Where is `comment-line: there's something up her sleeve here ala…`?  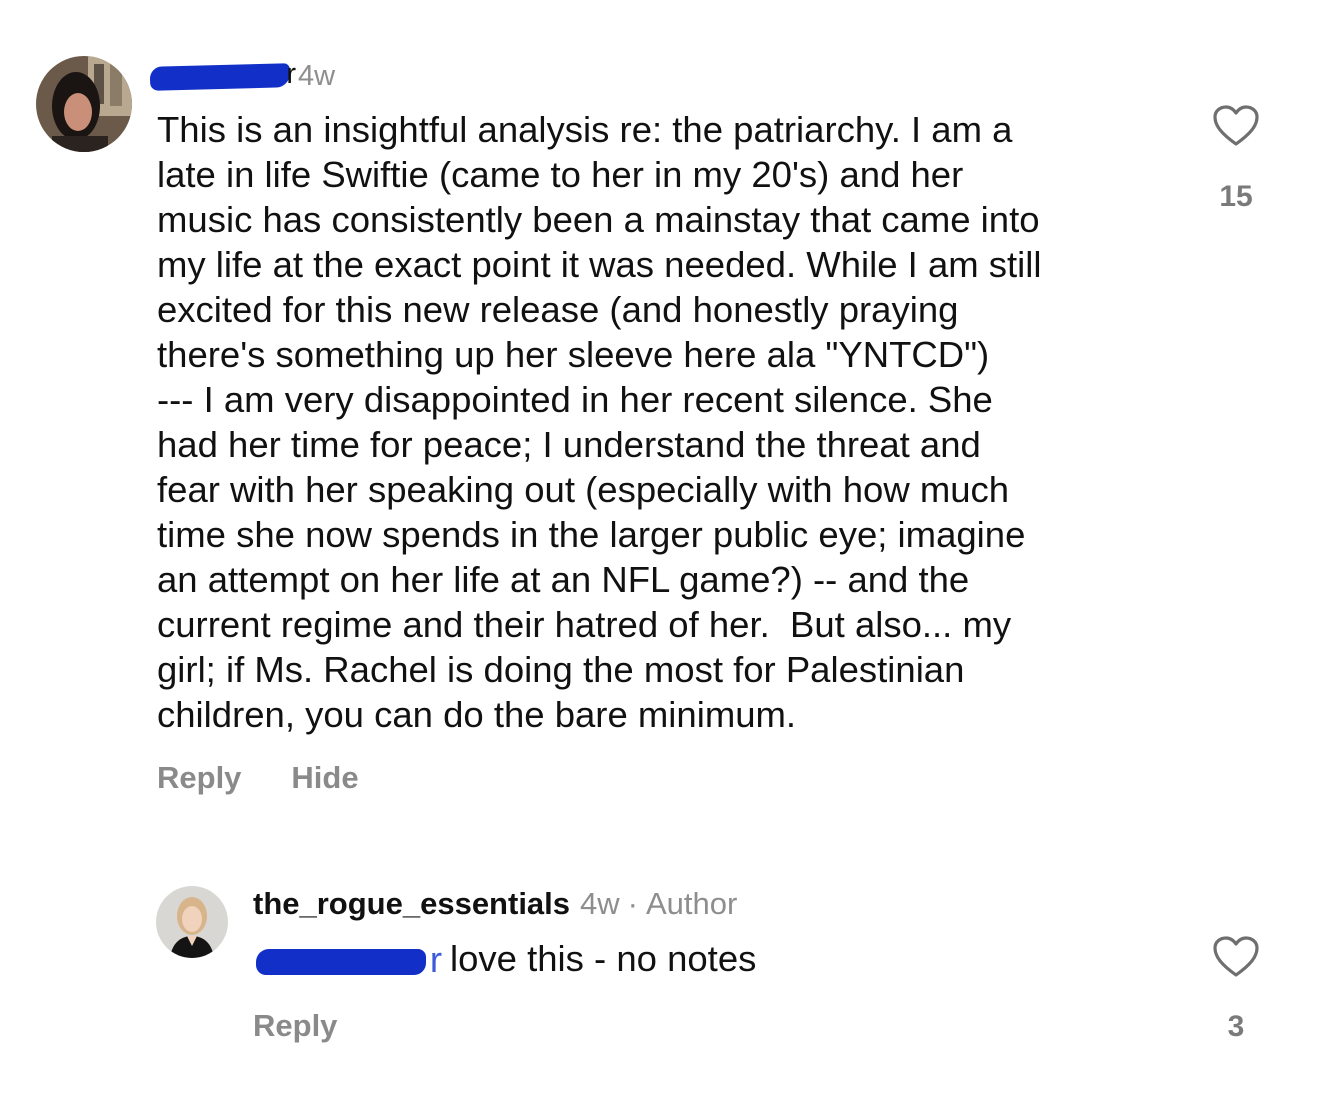
comment-line: there's something up her sleeve here ala… is located at coordinates (573, 354).